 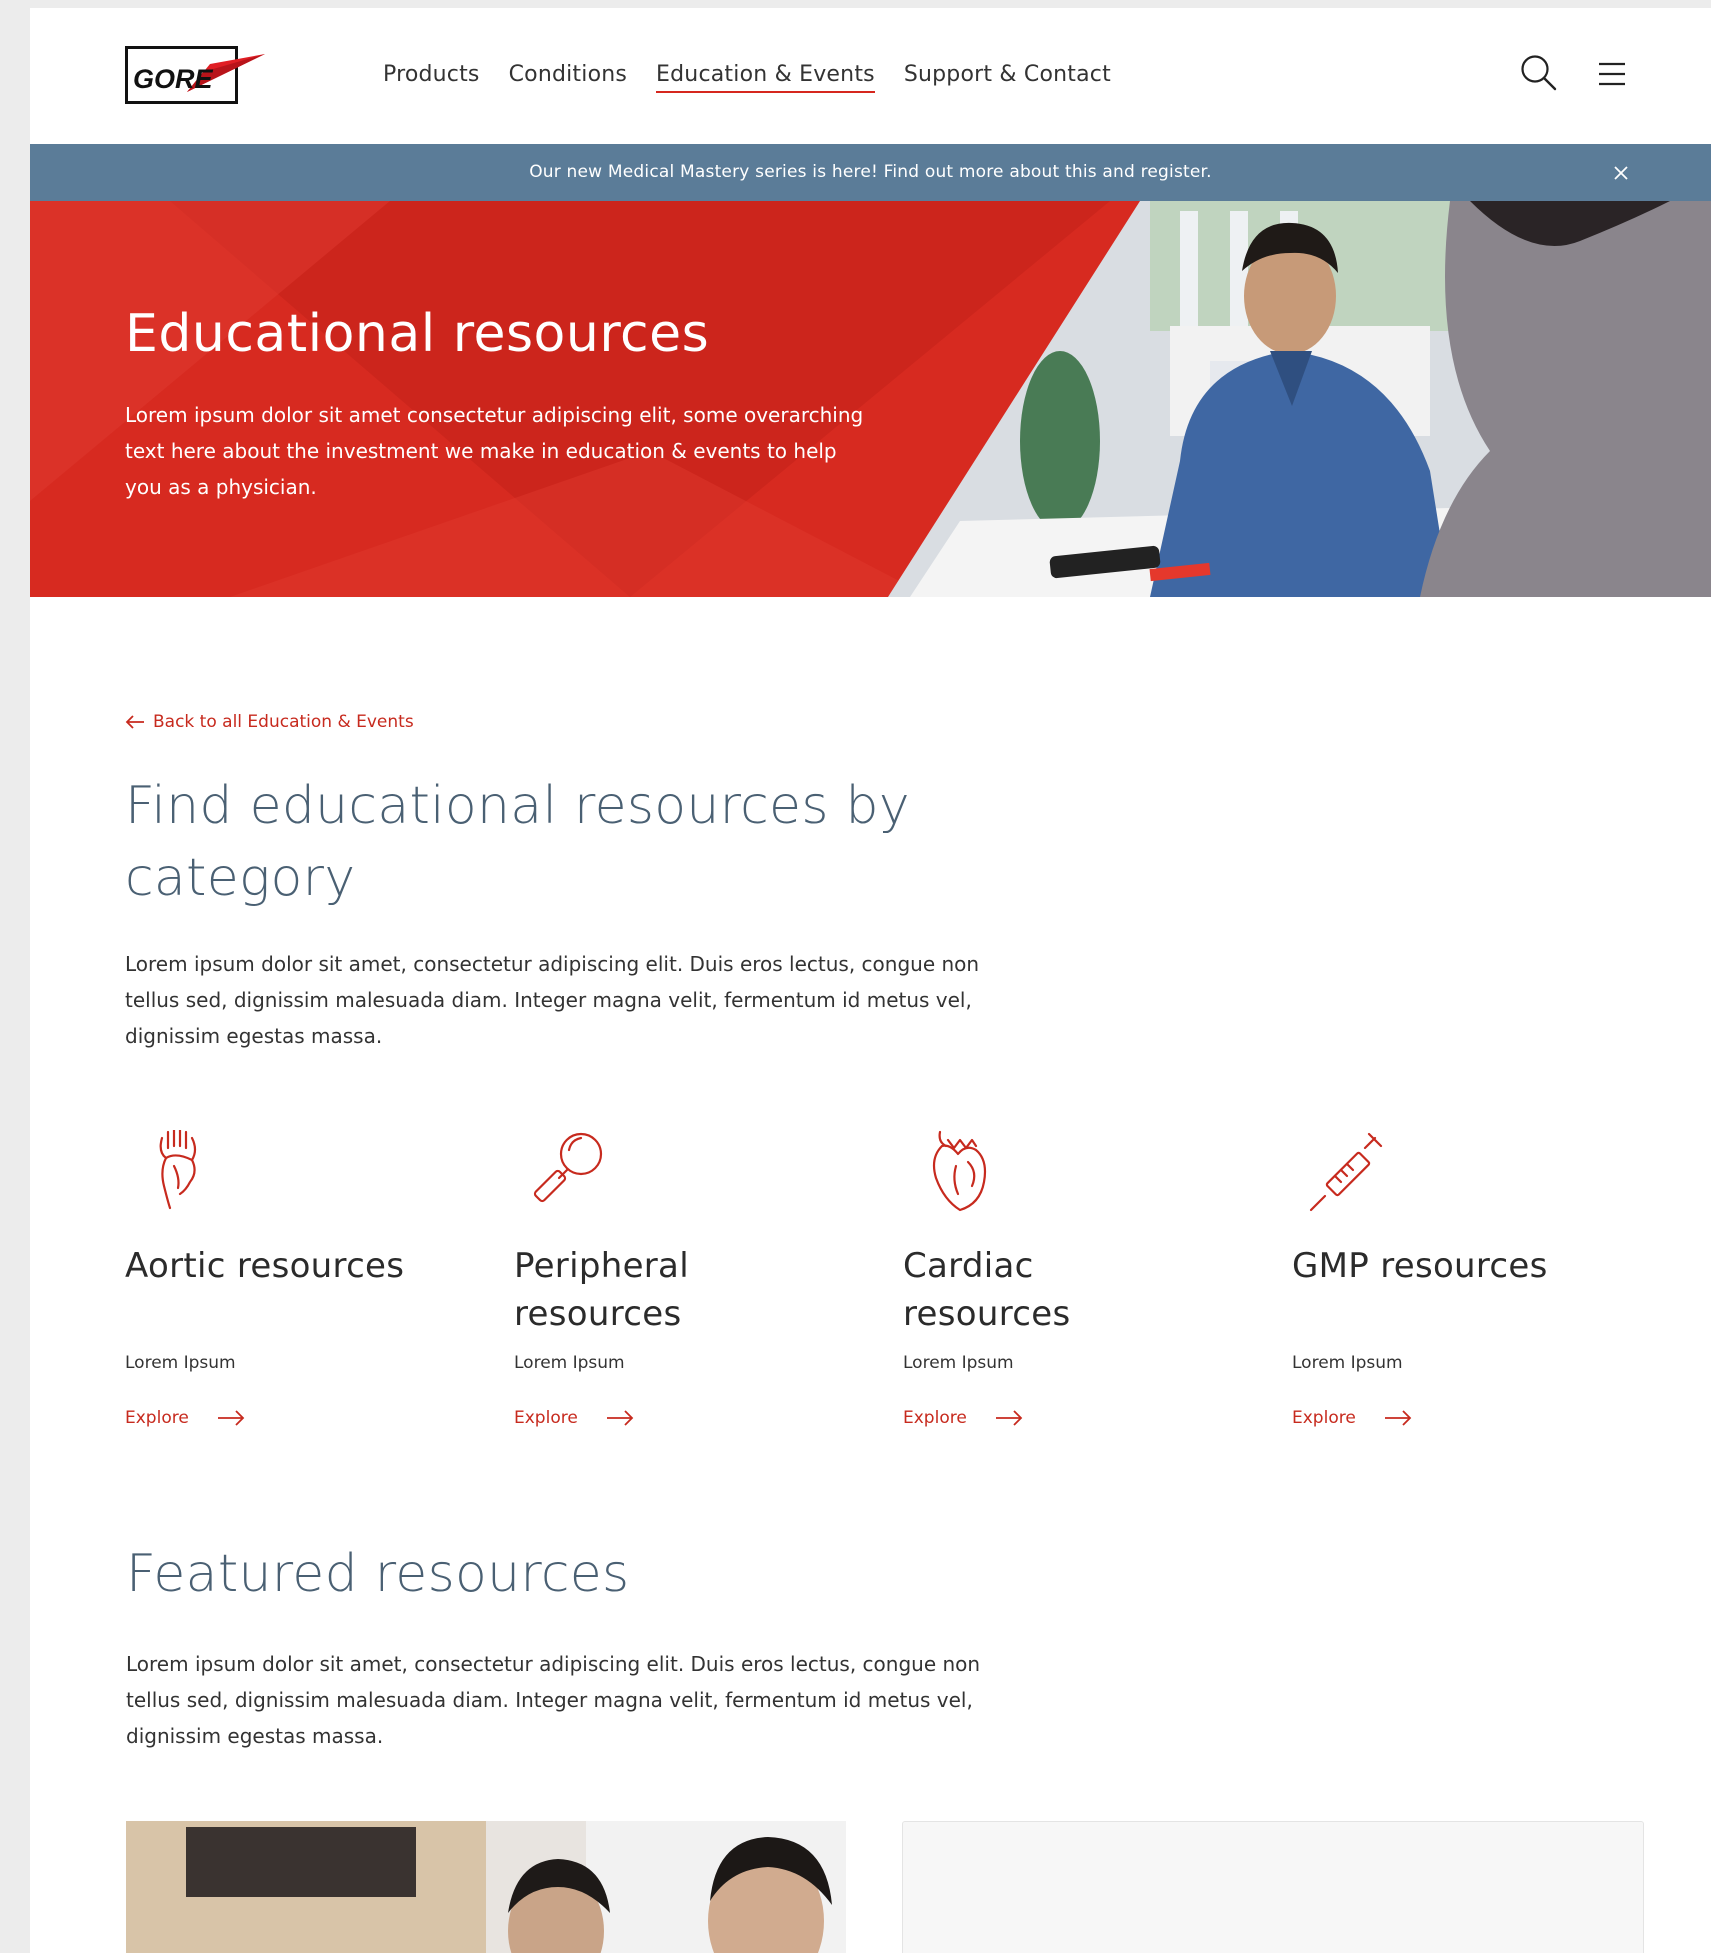 I want to click on syringe-icon, so click(x=1346, y=1172).